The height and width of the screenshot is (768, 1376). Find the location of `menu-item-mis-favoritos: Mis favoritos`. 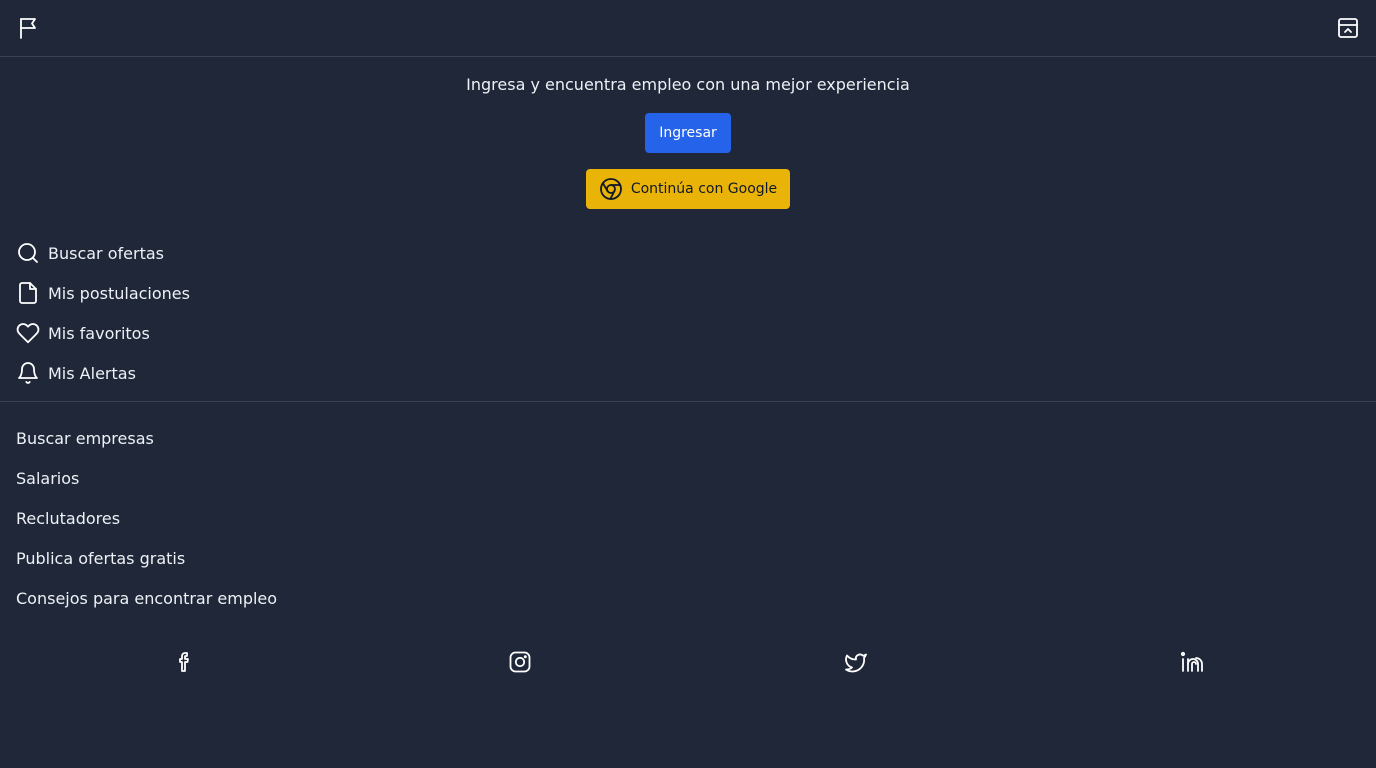

menu-item-mis-favoritos: Mis favoritos is located at coordinates (688, 333).